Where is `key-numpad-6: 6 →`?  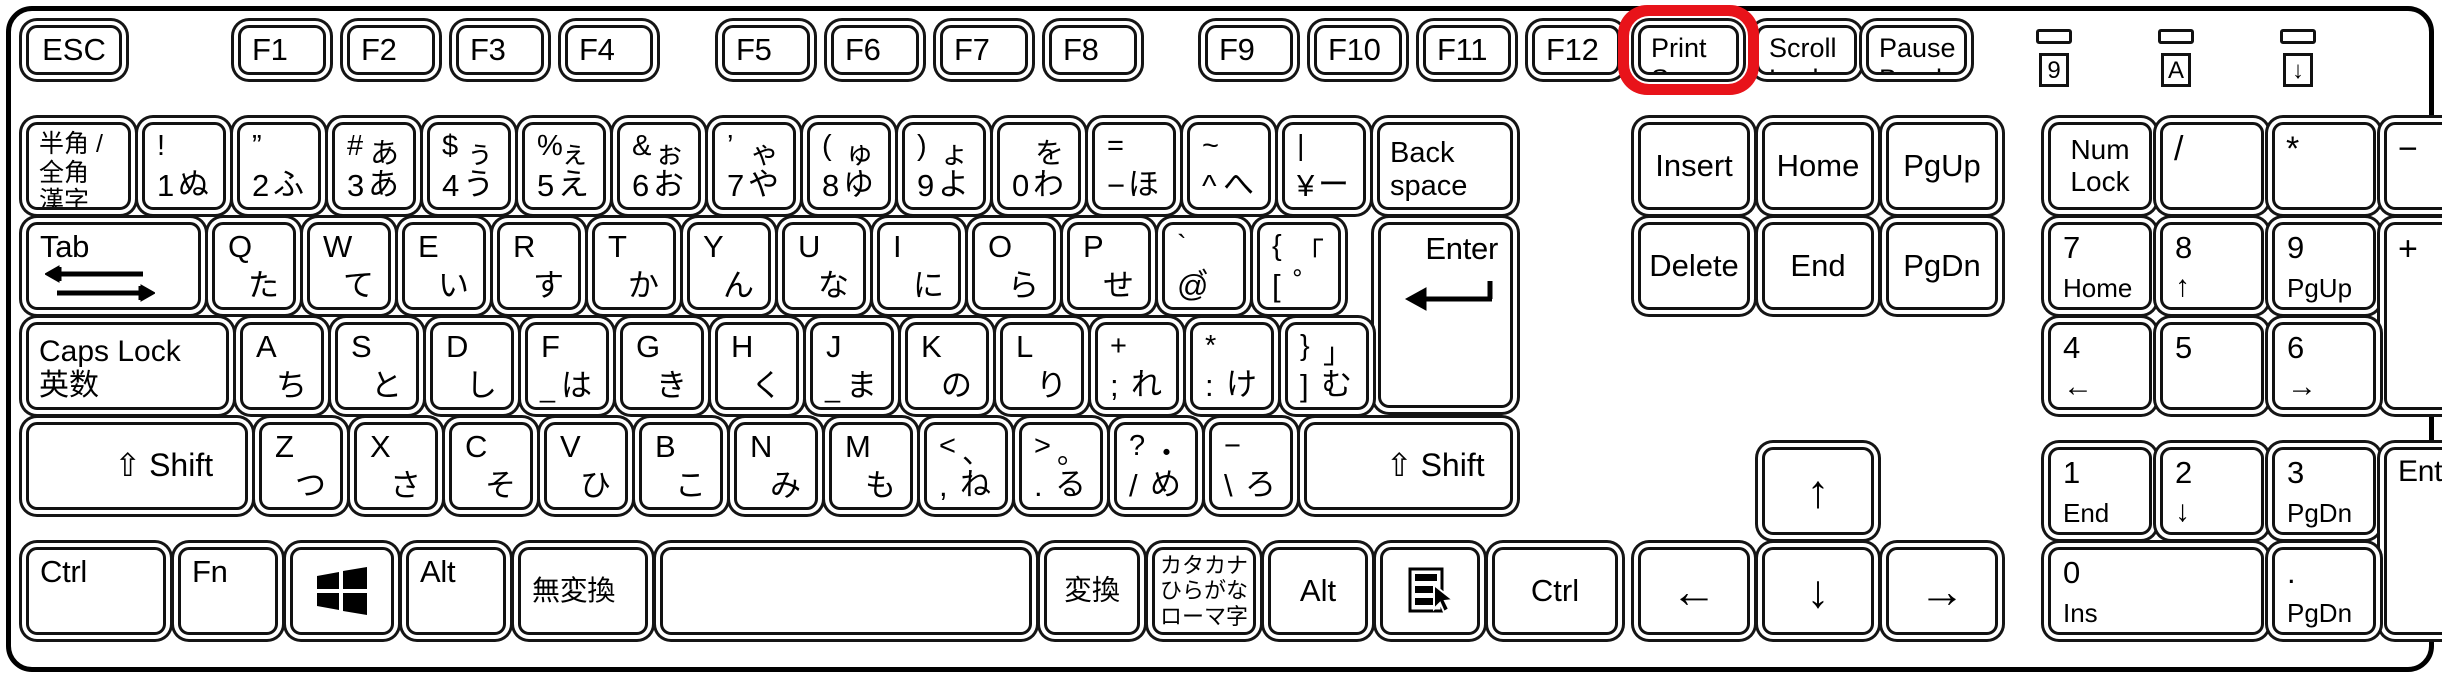
key-numpad-6: 6 → is located at coordinates (2324, 366).